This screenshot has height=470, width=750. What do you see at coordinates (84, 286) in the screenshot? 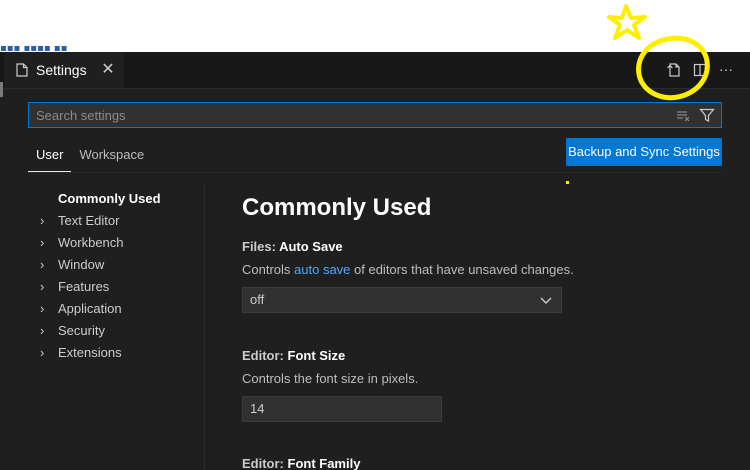
I see `toc-item-label: Features` at bounding box center [84, 286].